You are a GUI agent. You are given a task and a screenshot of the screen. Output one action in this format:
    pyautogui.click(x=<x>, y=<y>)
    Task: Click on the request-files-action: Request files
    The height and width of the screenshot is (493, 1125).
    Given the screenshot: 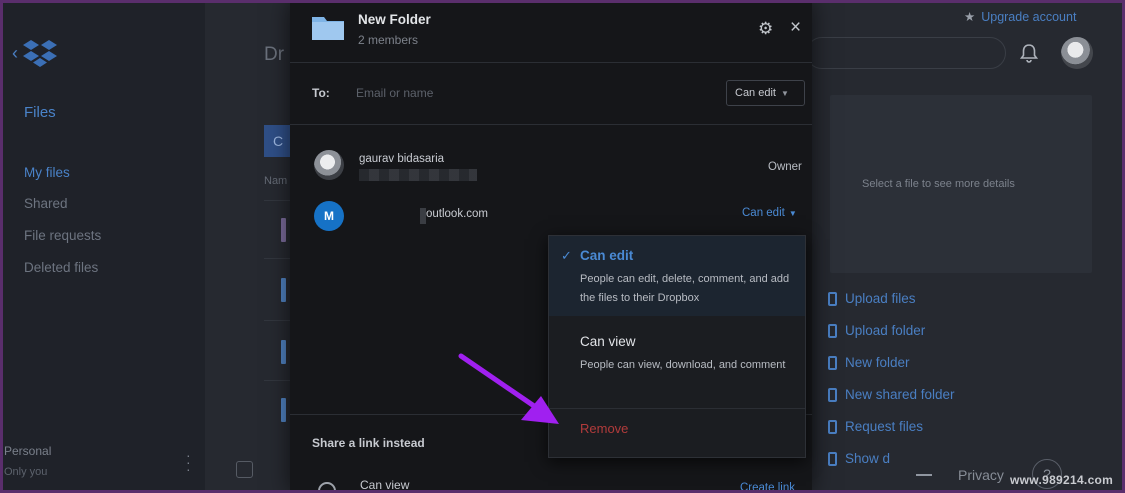 What is the action you would take?
    pyautogui.click(x=875, y=426)
    